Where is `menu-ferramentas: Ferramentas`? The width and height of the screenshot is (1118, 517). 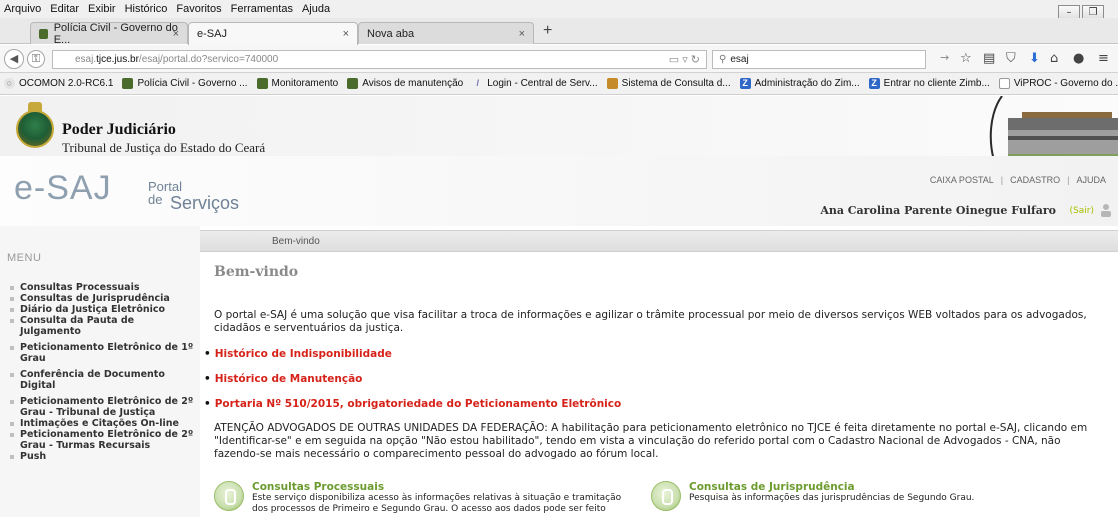 menu-ferramentas: Ferramentas is located at coordinates (262, 9).